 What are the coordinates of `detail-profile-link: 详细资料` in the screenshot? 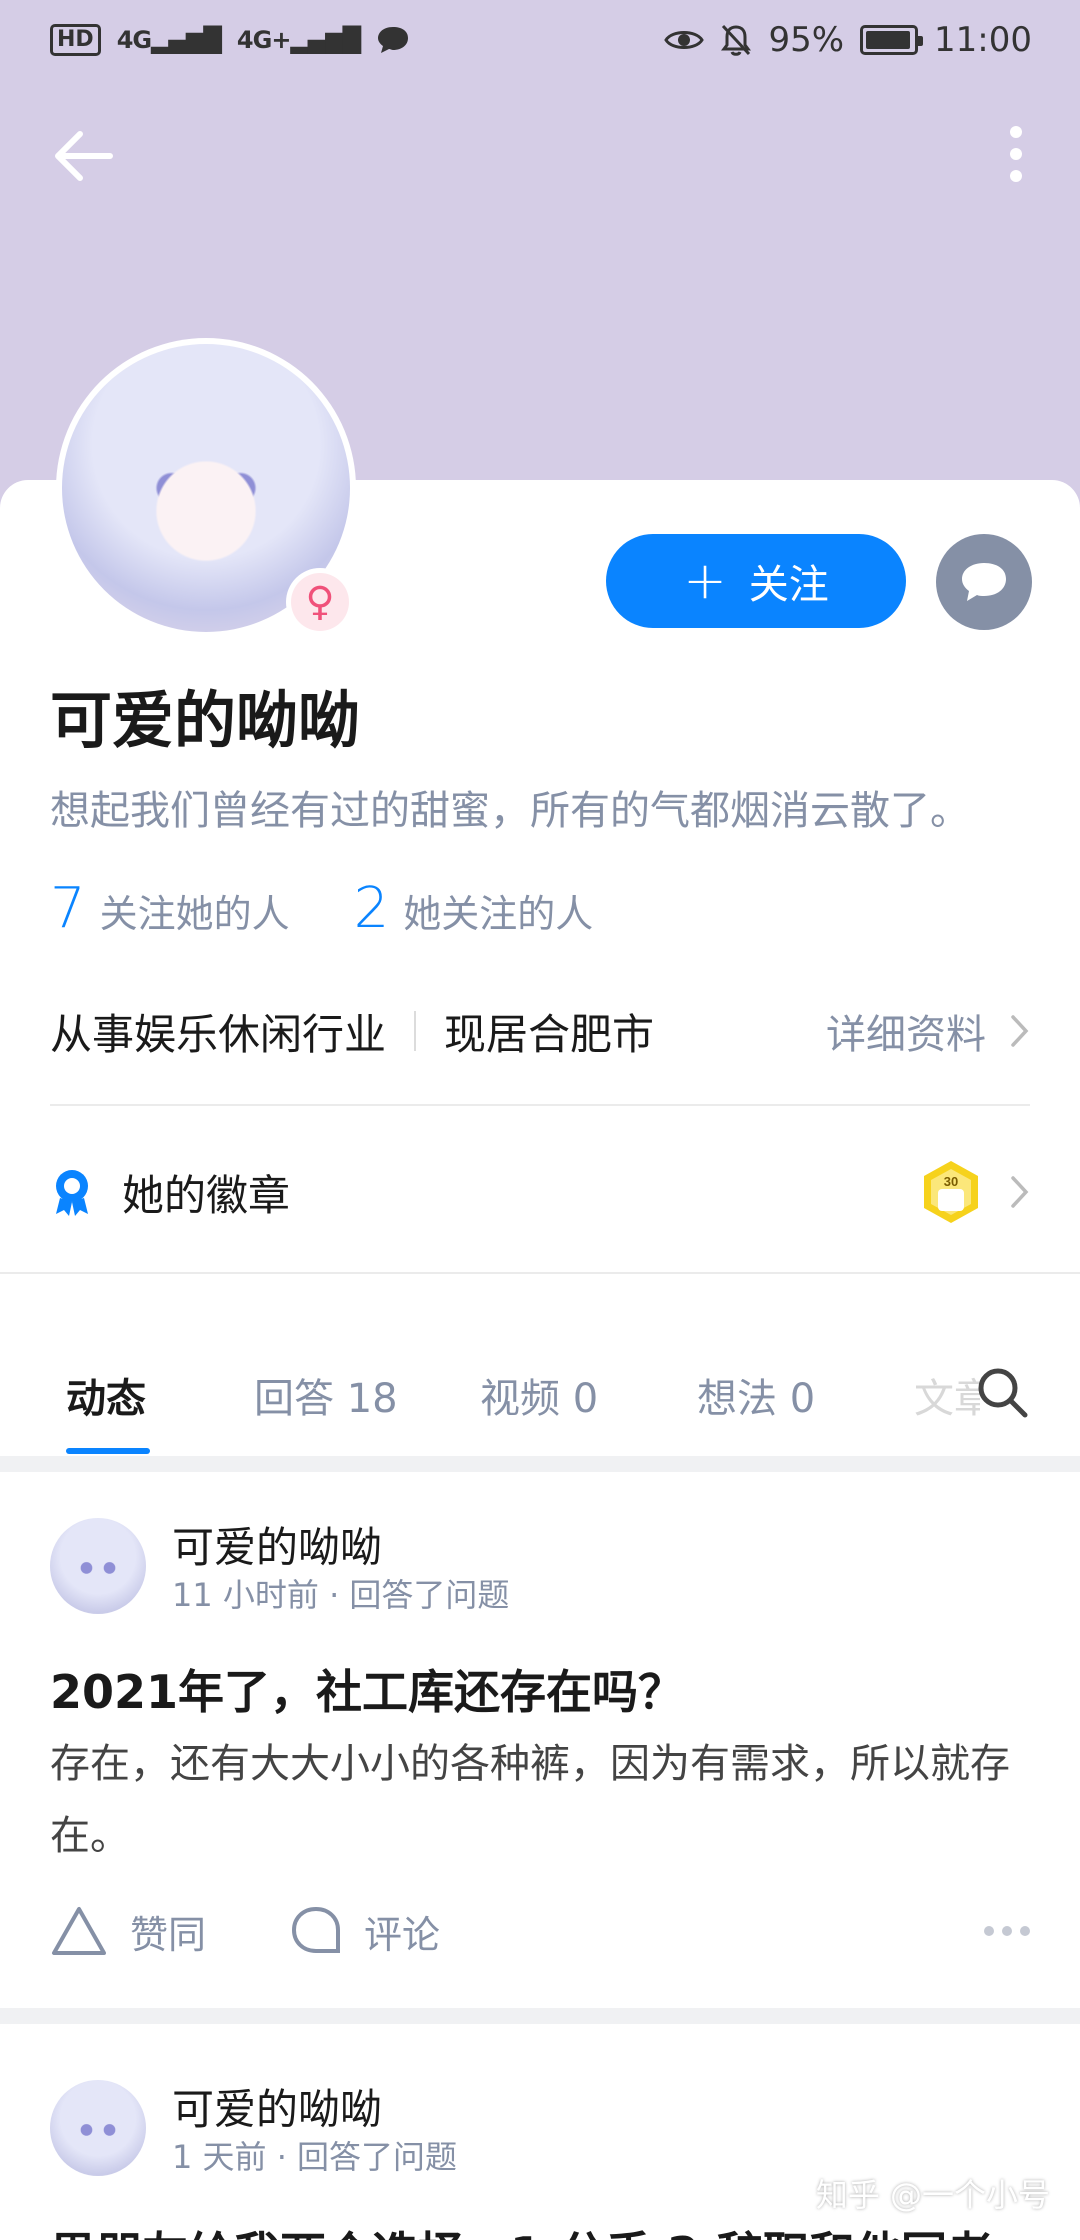 It's located at (928, 1031).